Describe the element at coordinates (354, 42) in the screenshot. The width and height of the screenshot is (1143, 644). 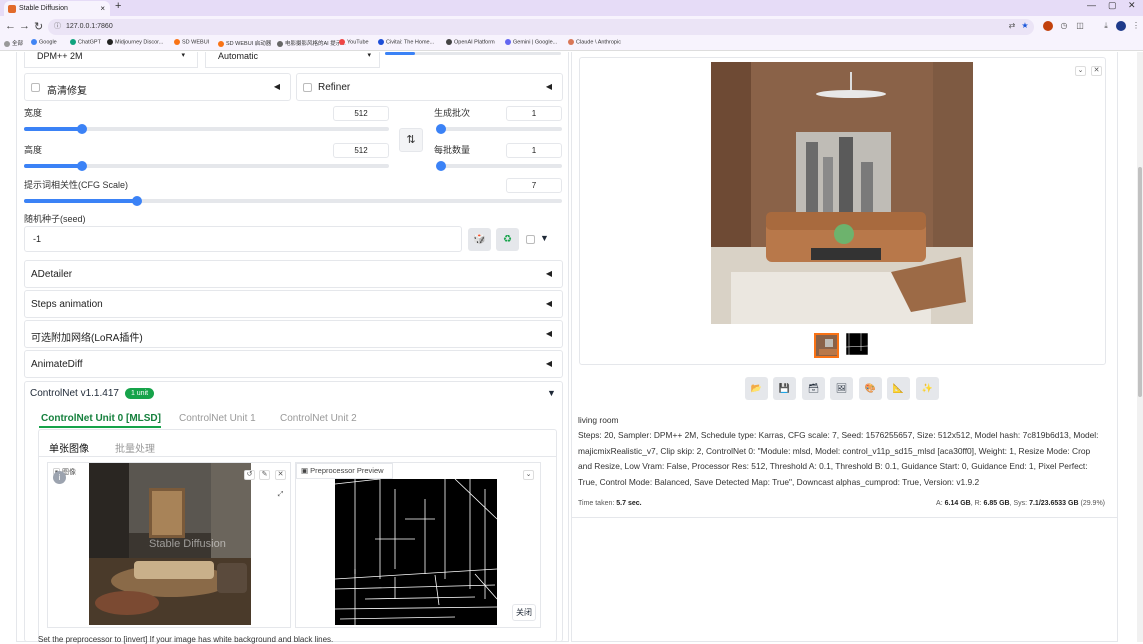
I see `bookmark-item: YouTube` at that location.